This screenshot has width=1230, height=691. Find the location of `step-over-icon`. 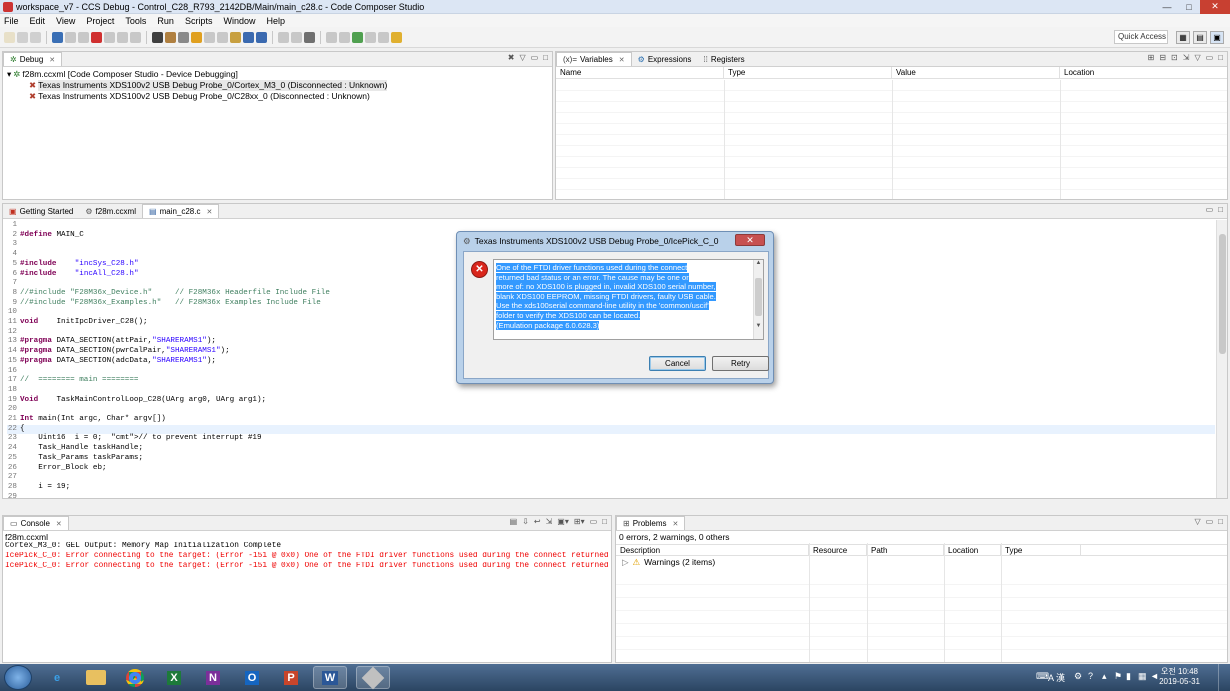

step-over-icon is located at coordinates (122, 37).